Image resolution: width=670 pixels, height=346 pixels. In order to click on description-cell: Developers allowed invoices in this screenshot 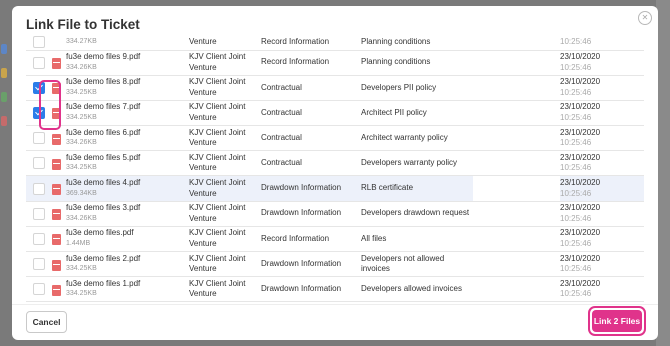, I will do `click(417, 289)`.